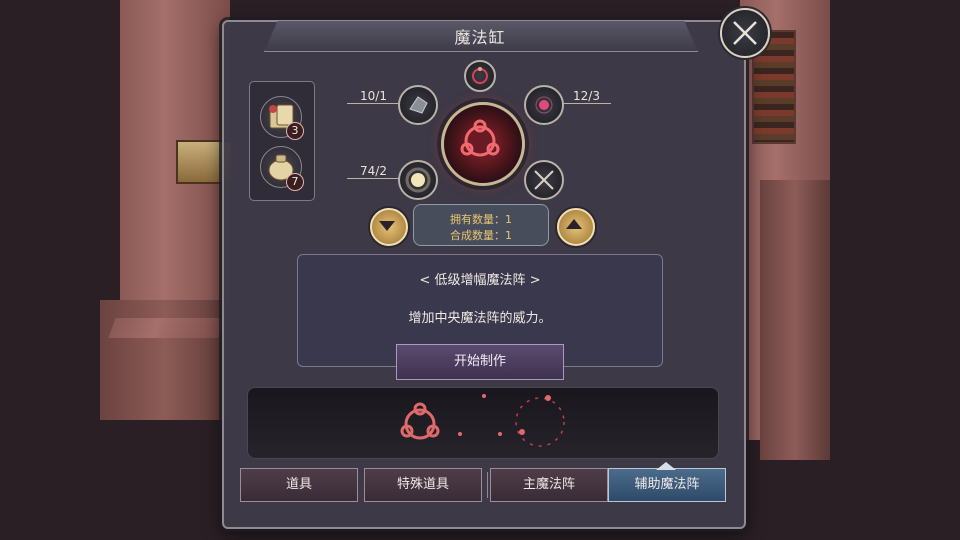 This screenshot has height=540, width=960. I want to click on tab-main-magic-circle: 主魔法阵, so click(549, 485).